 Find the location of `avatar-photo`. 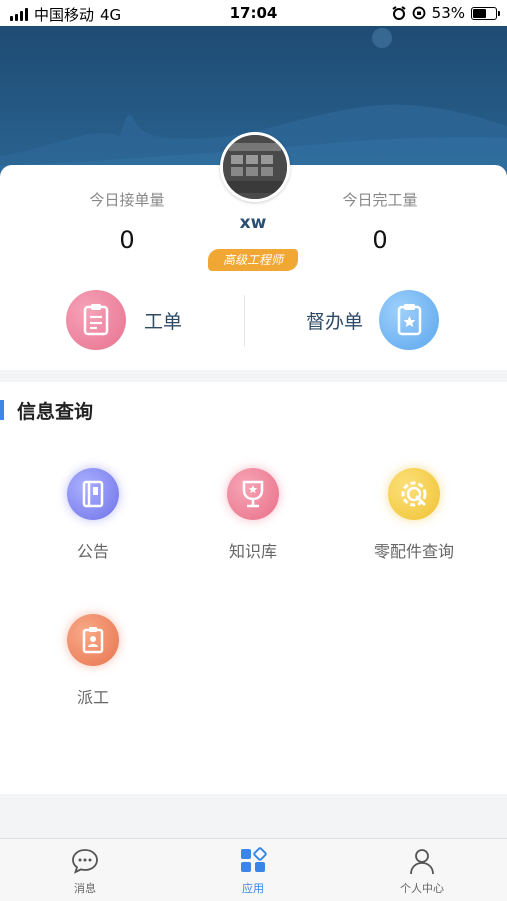

avatar-photo is located at coordinates (255, 167).